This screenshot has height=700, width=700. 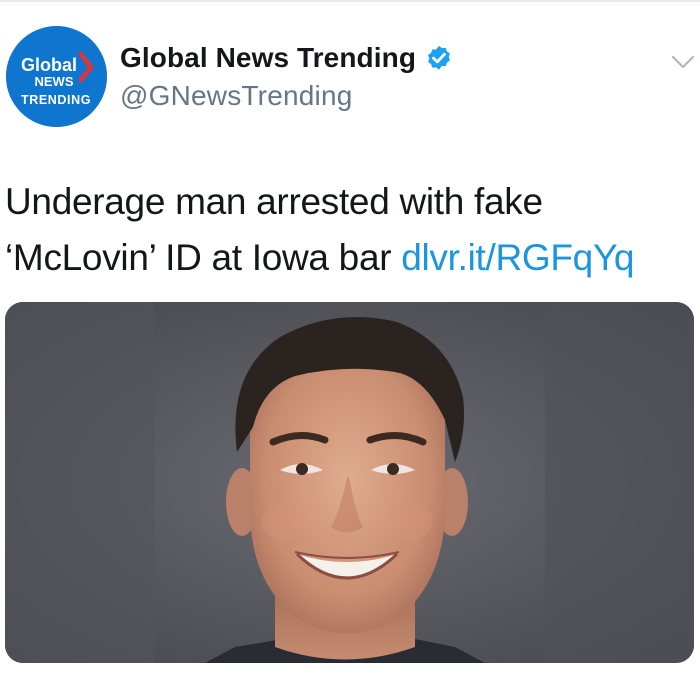 I want to click on global-news-logo: Global NEWS TRENDING, so click(x=56, y=76).